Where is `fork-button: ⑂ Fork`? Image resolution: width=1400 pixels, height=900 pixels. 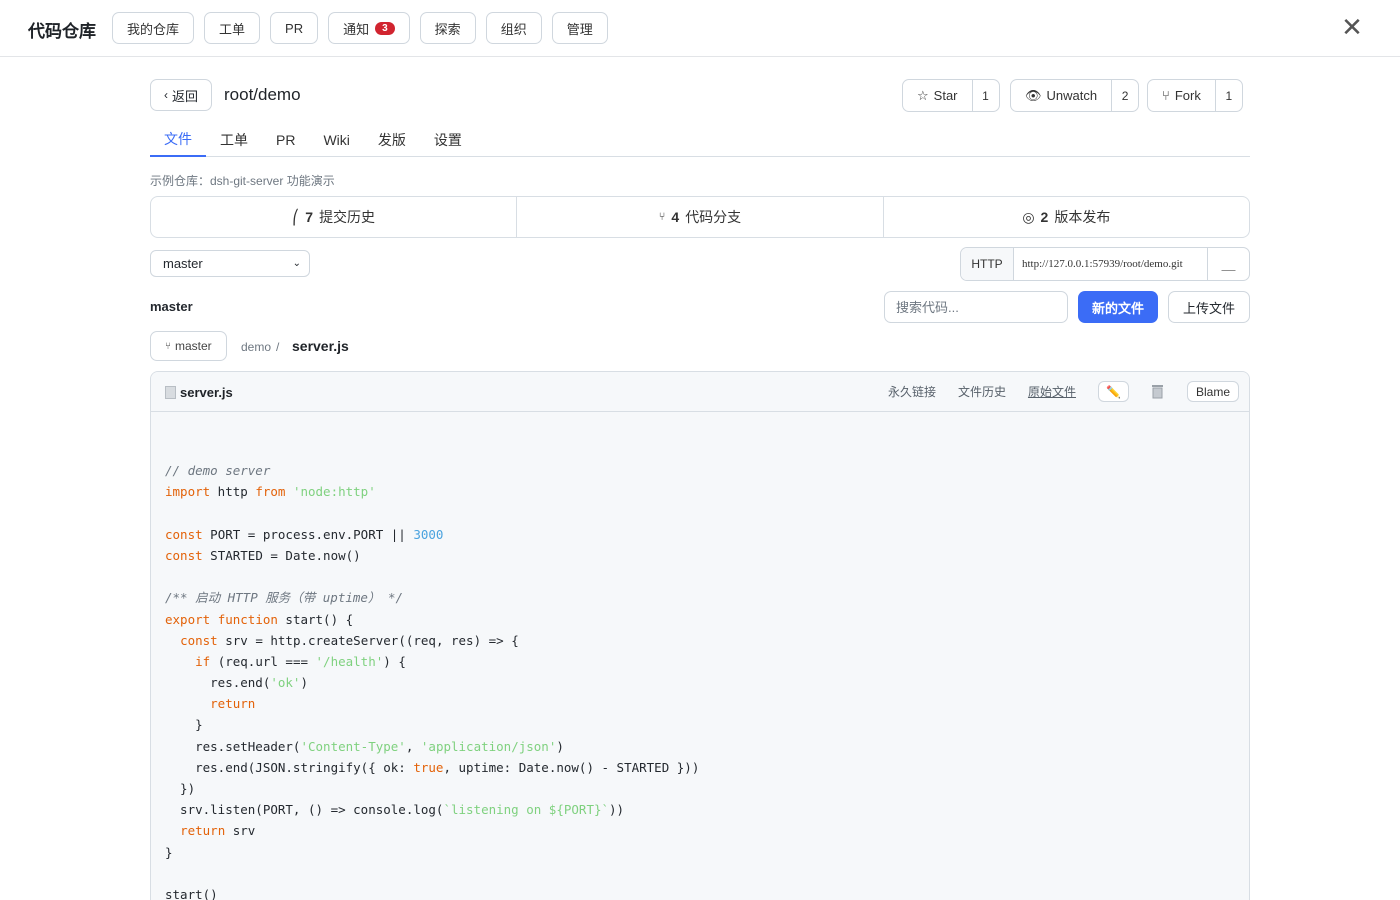
fork-button: ⑂ Fork is located at coordinates (1182, 95).